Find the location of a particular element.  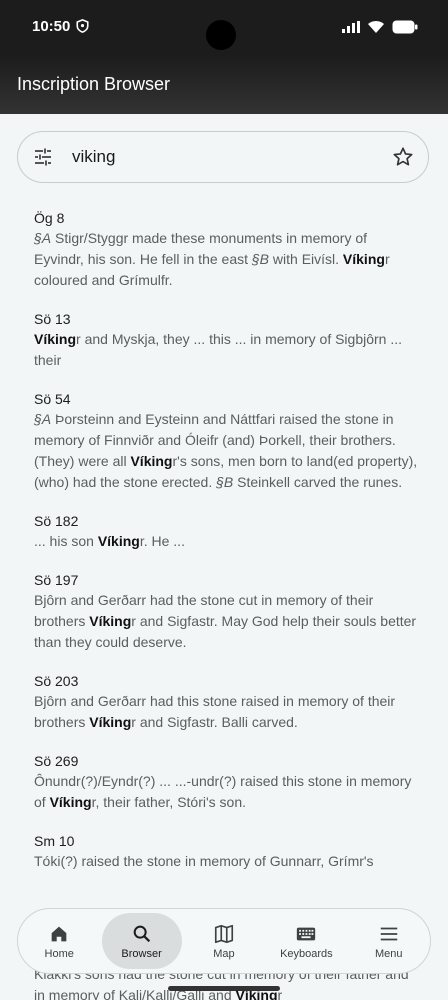

nav-item-map: Map is located at coordinates (224, 941).